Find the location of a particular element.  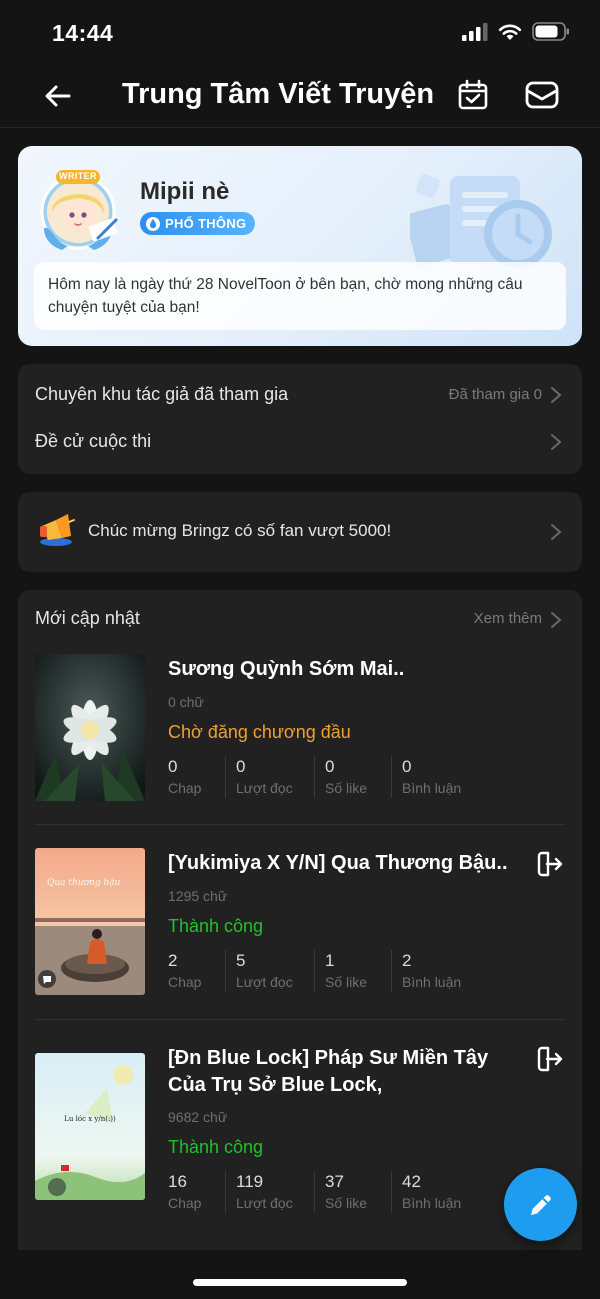

menu-item-contest-nomination: Đề cử cuộc thi is located at coordinates (300, 442).